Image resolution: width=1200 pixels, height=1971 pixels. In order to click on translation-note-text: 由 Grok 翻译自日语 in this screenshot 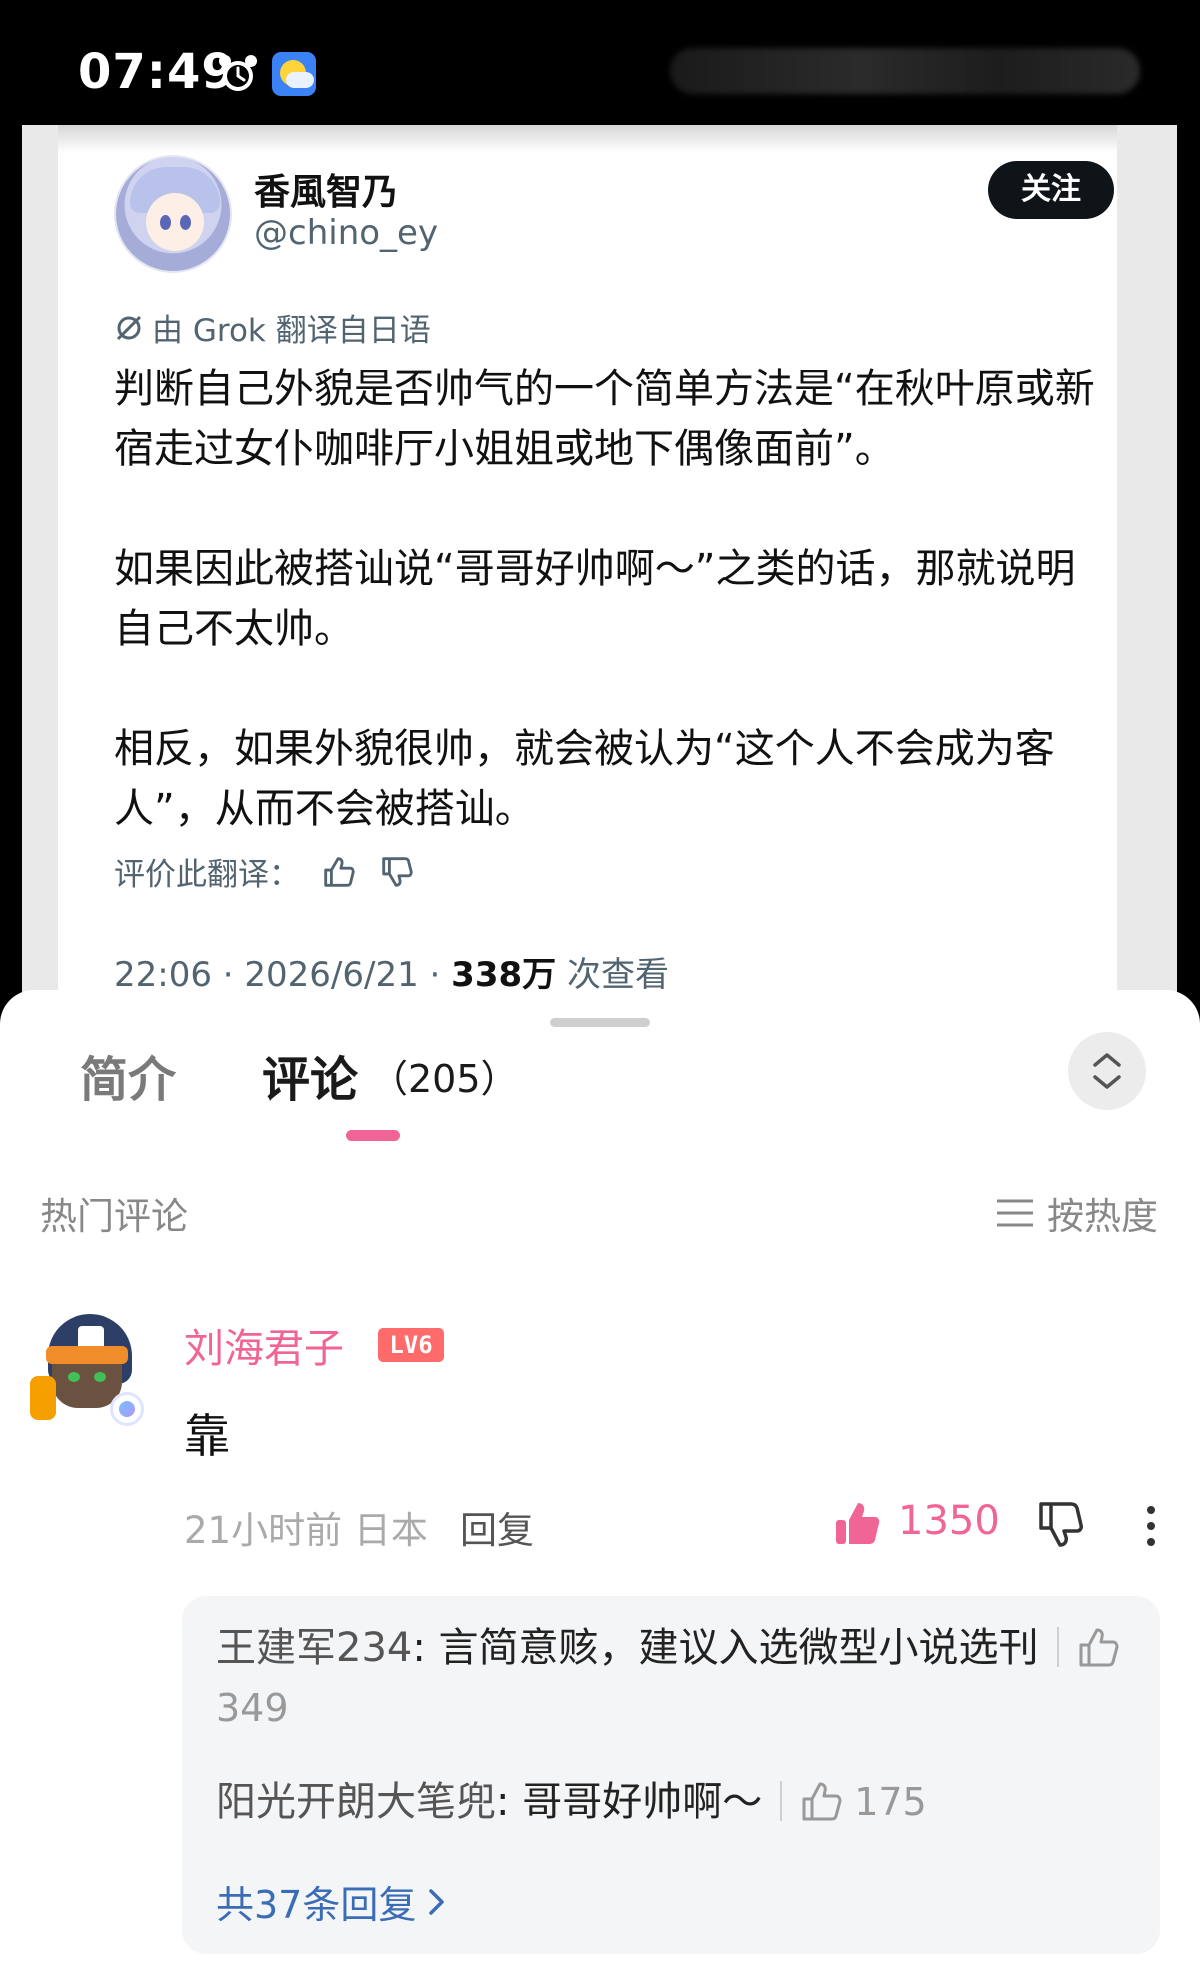, I will do `click(291, 331)`.